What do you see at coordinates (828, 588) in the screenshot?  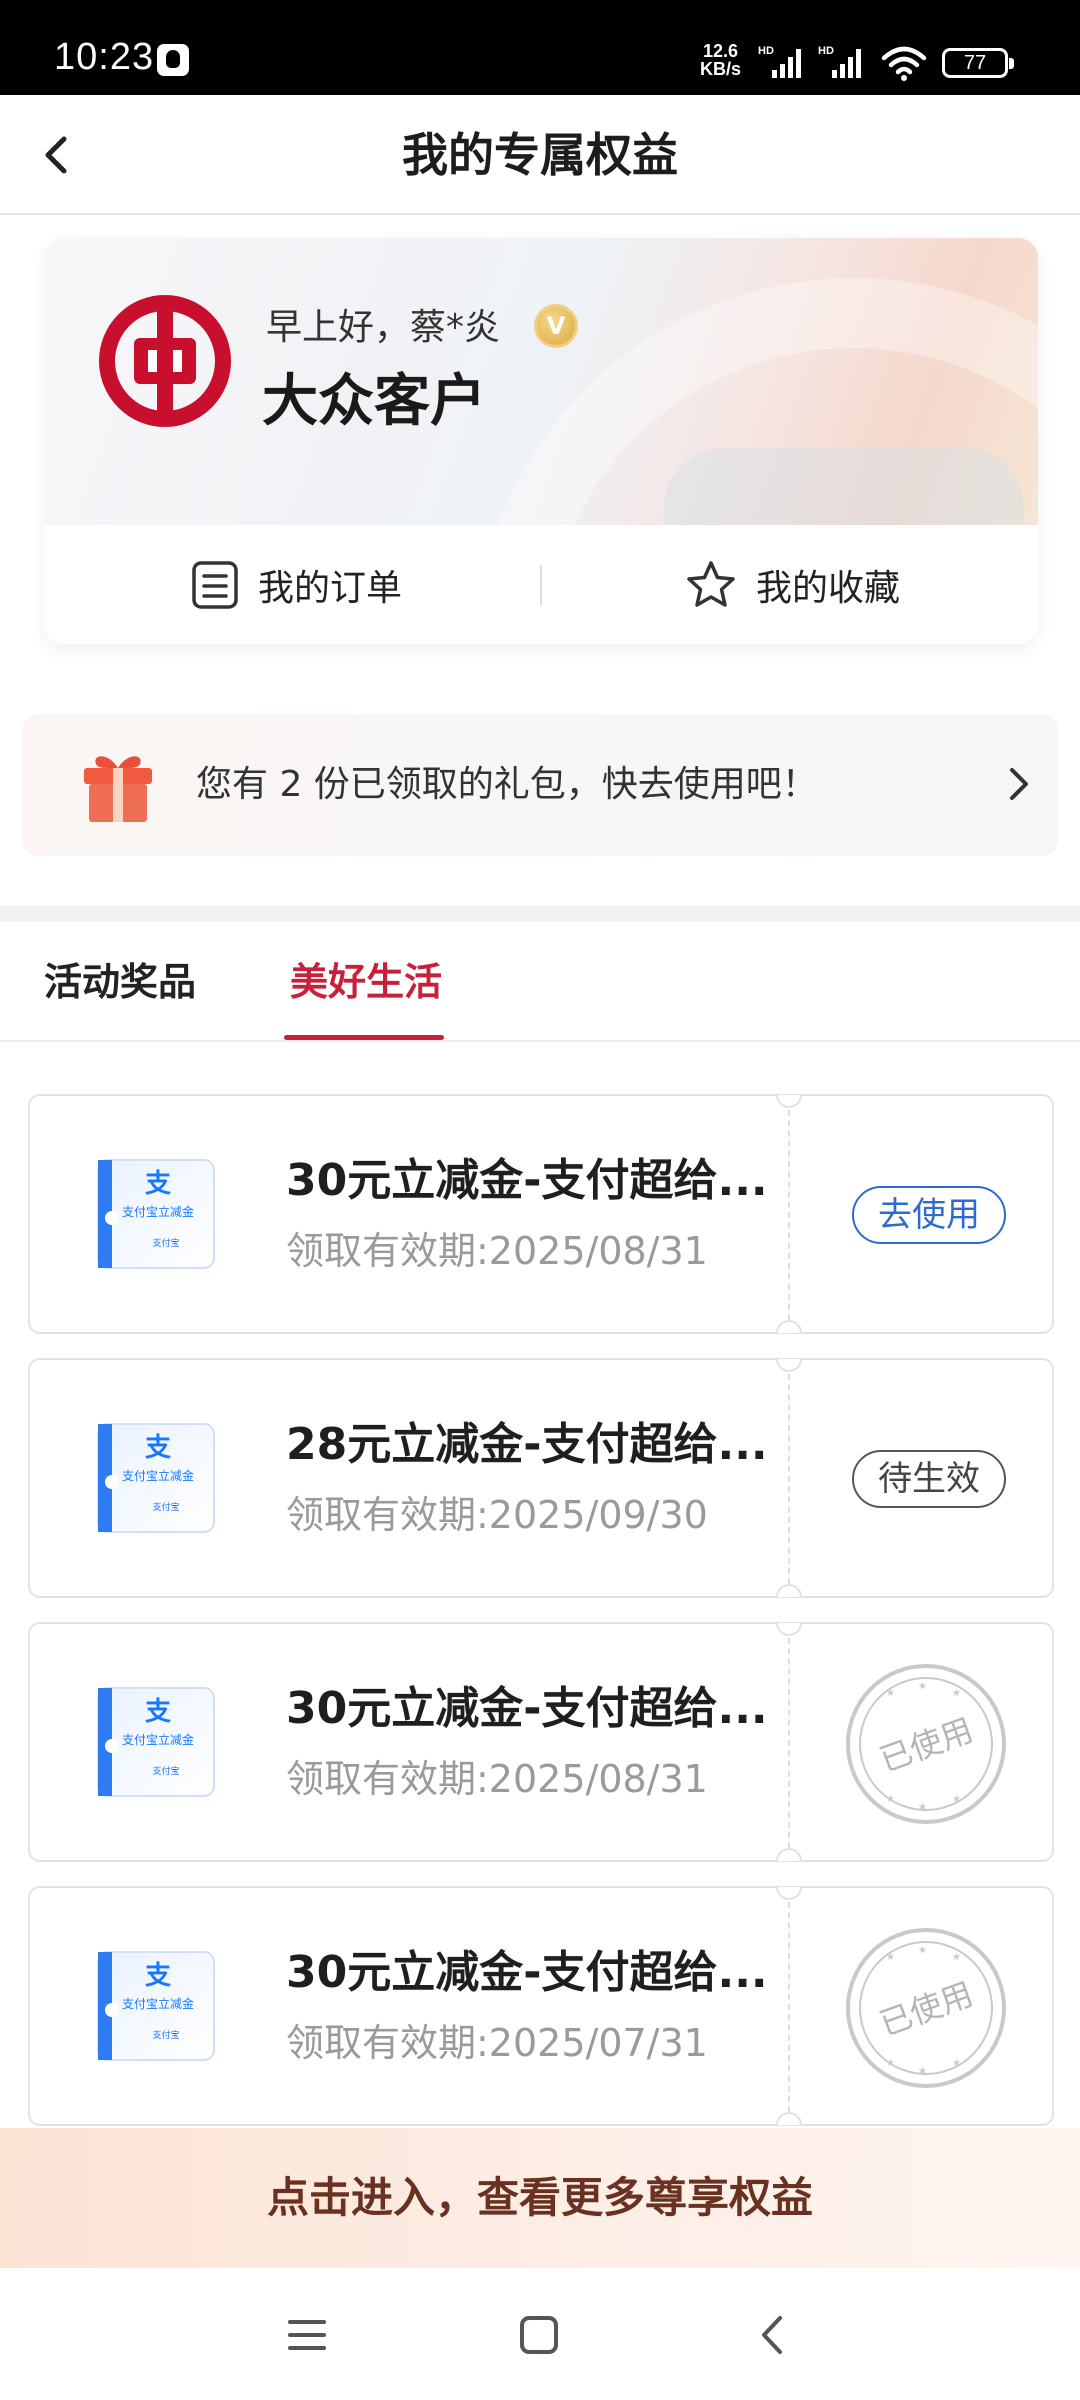 I see `my-favorites-label: 我的收藏` at bounding box center [828, 588].